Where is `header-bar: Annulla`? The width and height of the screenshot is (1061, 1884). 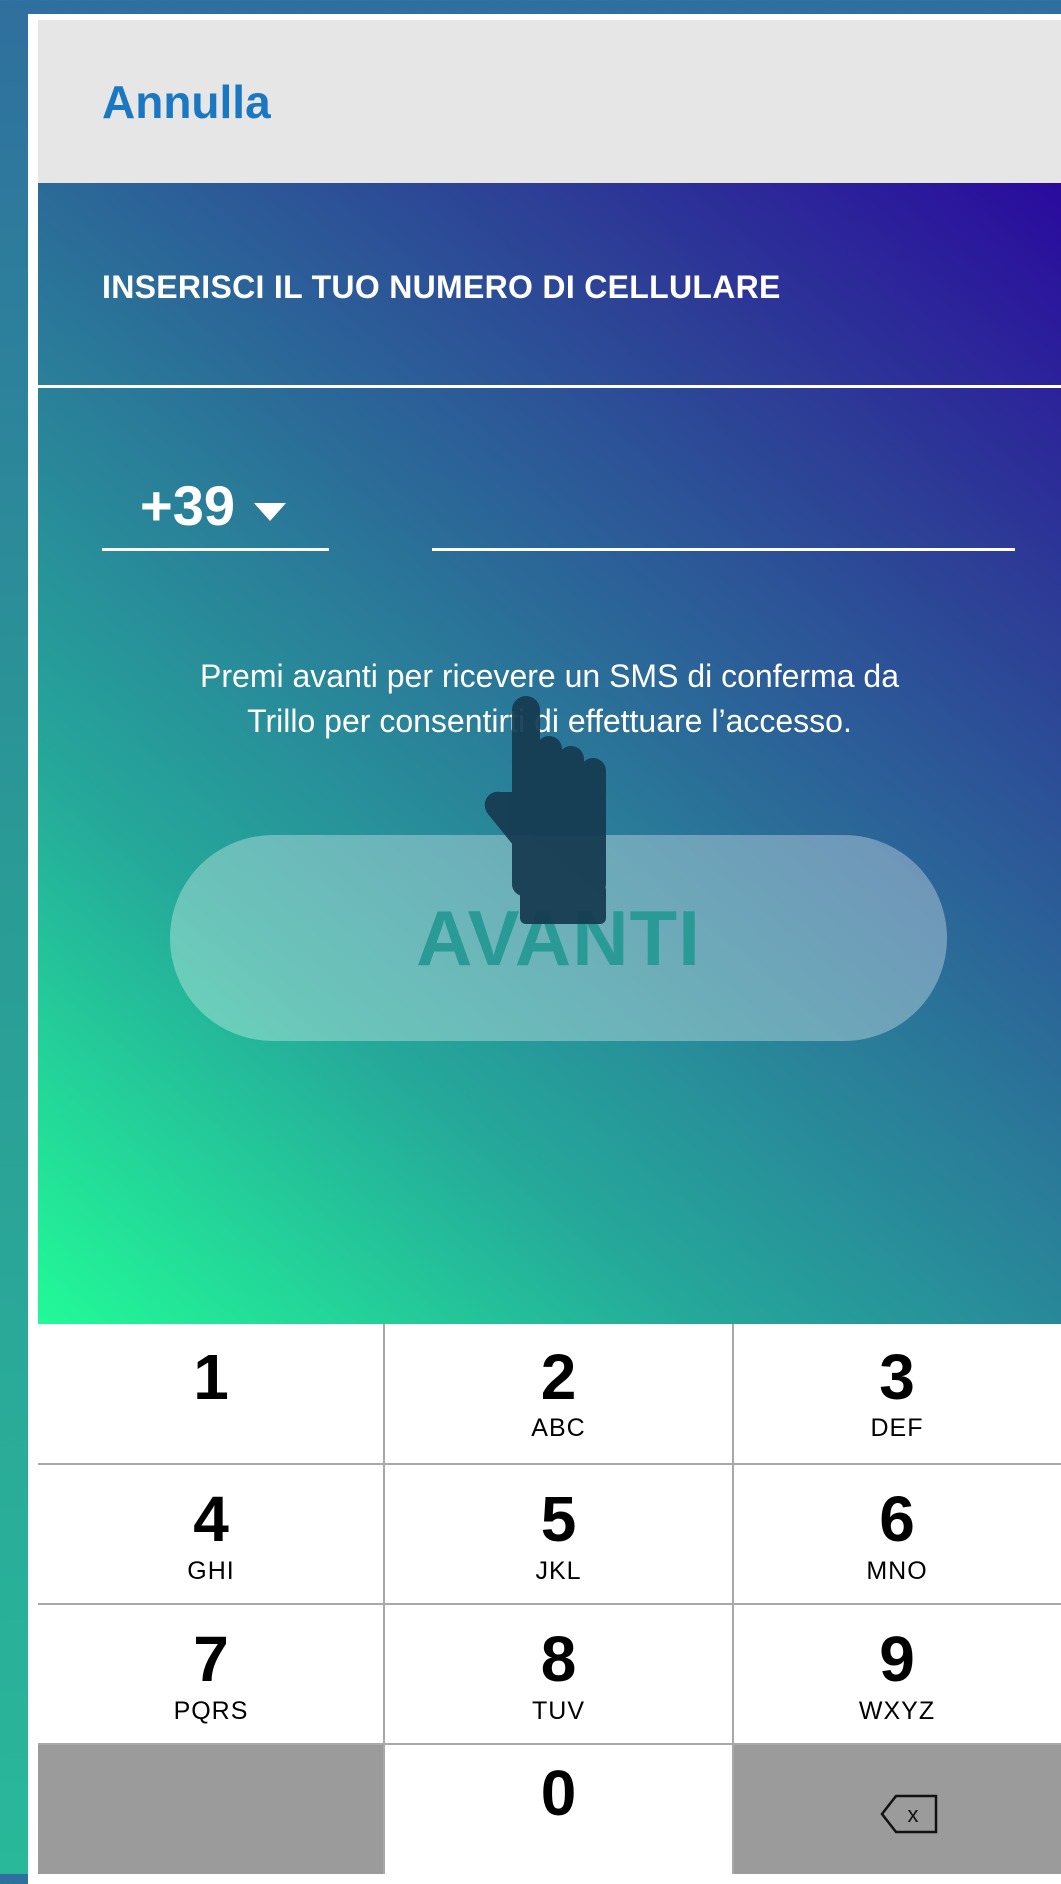 header-bar: Annulla is located at coordinates (549, 101).